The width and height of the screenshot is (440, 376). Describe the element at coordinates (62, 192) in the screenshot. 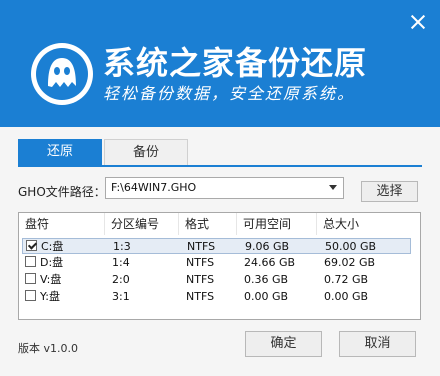

I see `gho-path-label: GHO文件路径：` at that location.